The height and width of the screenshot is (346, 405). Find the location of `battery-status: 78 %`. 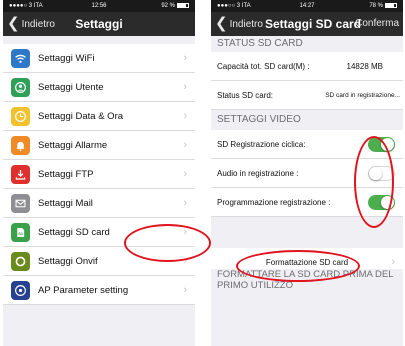

battery-status: 78 % is located at coordinates (383, 6).